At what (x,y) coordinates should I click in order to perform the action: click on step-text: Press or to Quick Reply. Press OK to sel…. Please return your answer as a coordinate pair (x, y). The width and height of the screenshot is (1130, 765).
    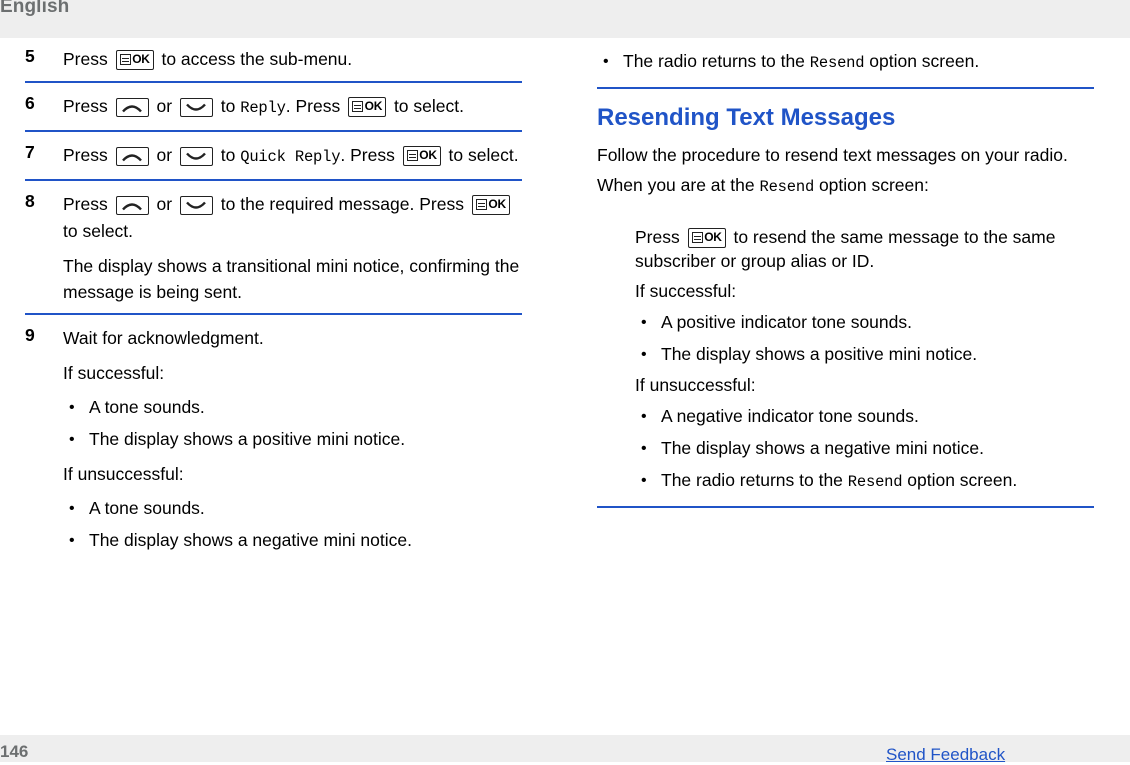
    Looking at the image, I should click on (291, 155).